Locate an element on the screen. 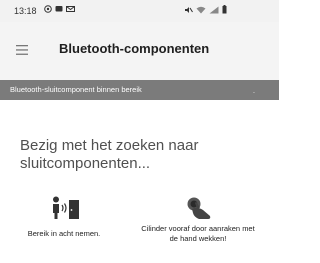 The width and height of the screenshot is (320, 263). page-title: Bluetooth-componenten is located at coordinates (134, 48).